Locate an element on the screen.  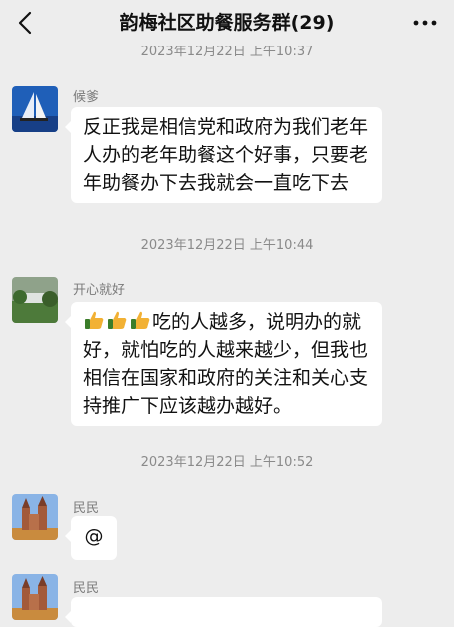
back-arrow-icon is located at coordinates (27, 23).